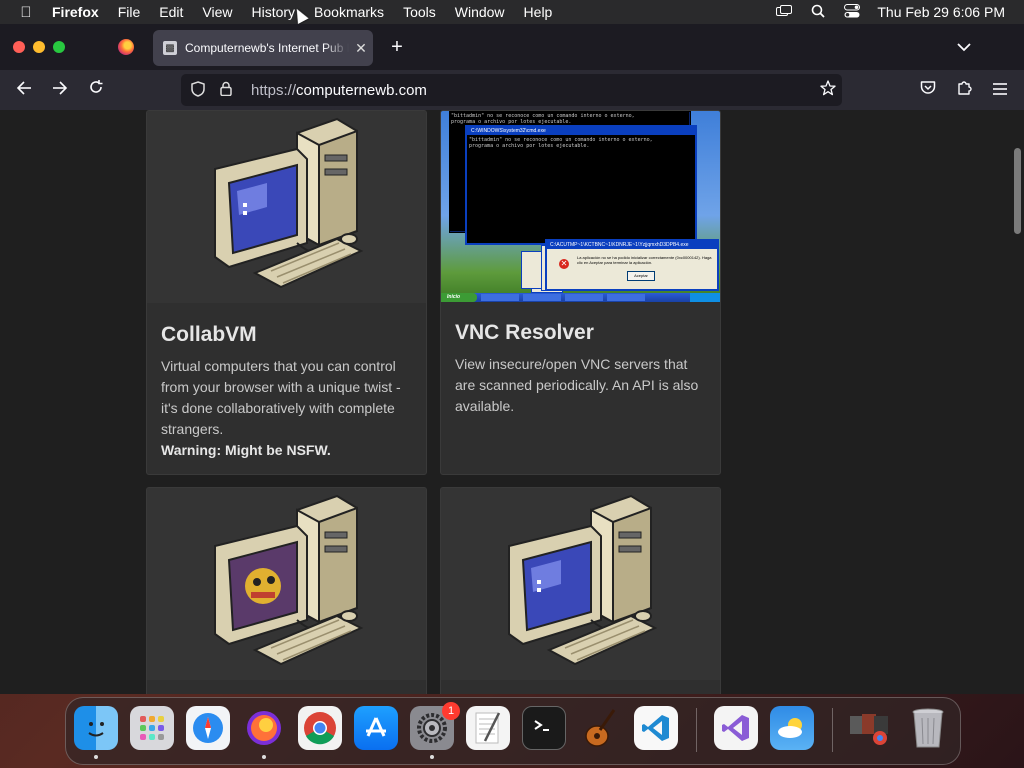 This screenshot has width=1024, height=768. What do you see at coordinates (818, 12) in the screenshot?
I see `spotlight-search-icon` at bounding box center [818, 12].